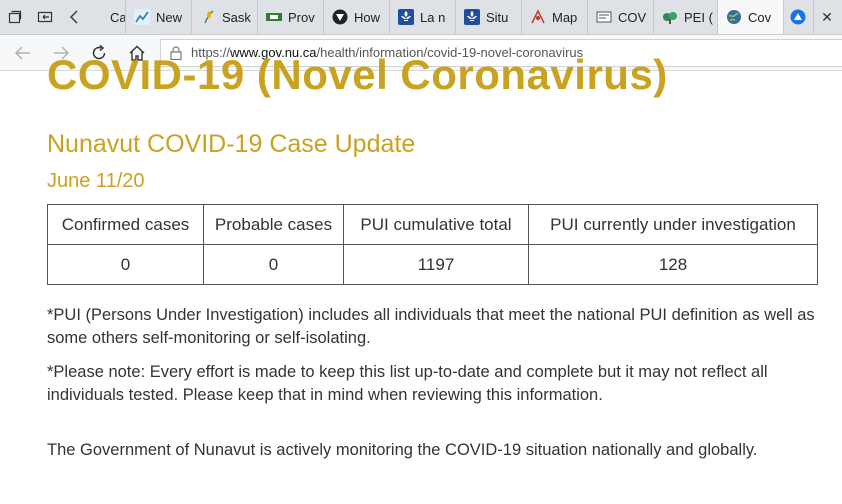 The width and height of the screenshot is (842, 504). Describe the element at coordinates (231, 144) in the screenshot. I see `case-update-heading: Nunavut COVID-19 Case Update` at that location.